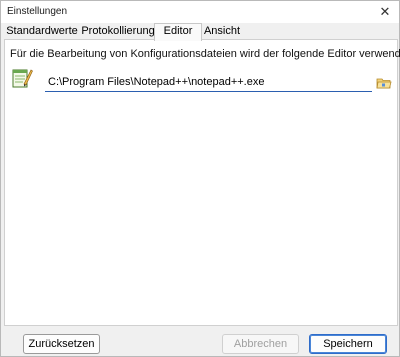 The width and height of the screenshot is (400, 357). Describe the element at coordinates (200, 12) in the screenshot. I see `title-bar: Einstellungen ✕` at that location.